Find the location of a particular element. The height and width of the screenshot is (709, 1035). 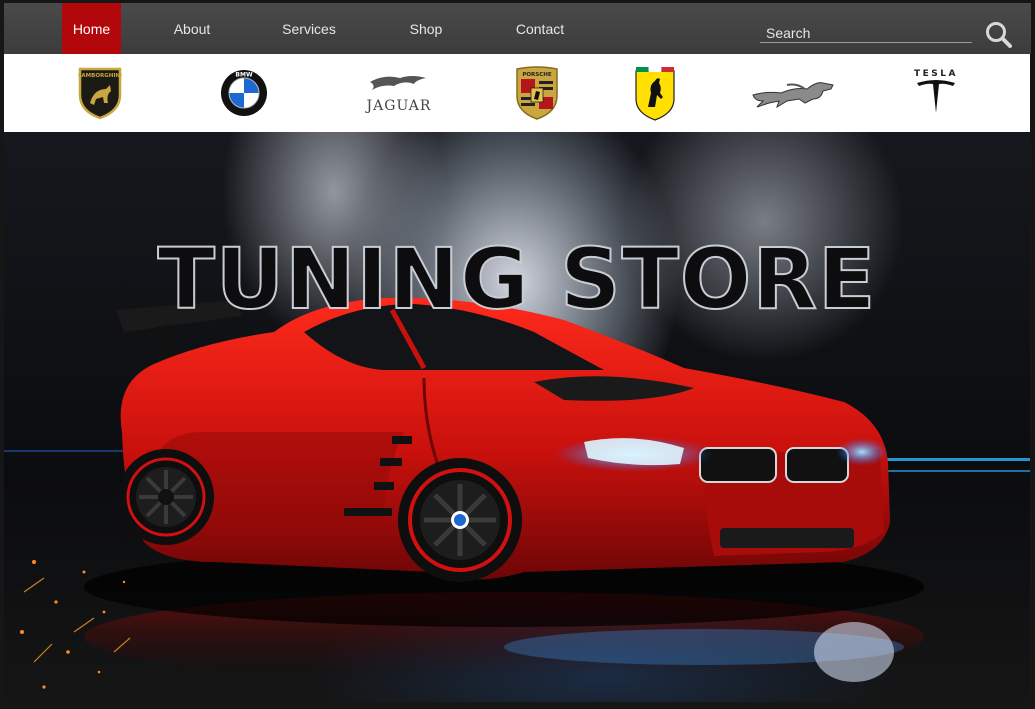

svg-text: PORSCHE is located at coordinates (537, 75).